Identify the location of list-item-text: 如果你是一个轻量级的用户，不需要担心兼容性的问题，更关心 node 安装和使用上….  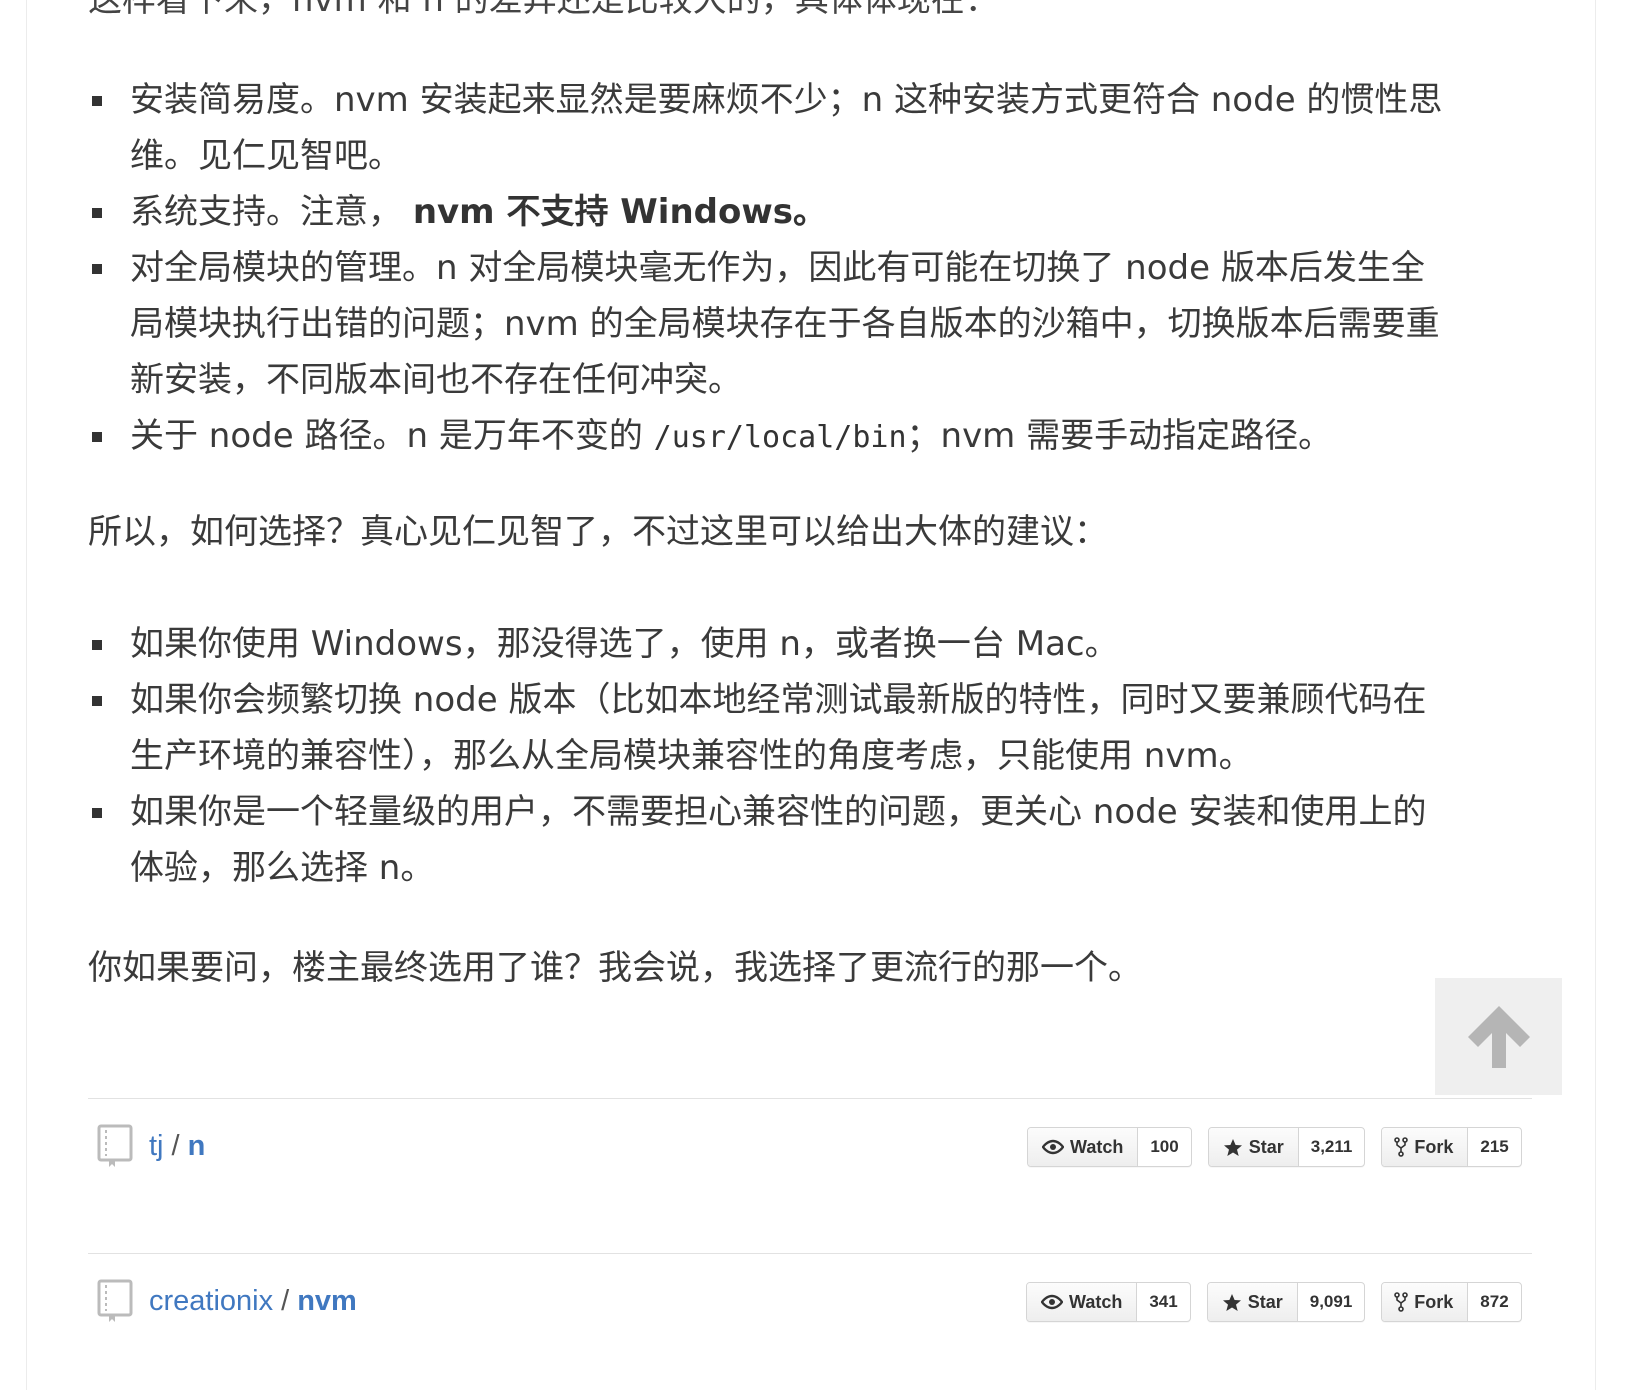
(778, 812).